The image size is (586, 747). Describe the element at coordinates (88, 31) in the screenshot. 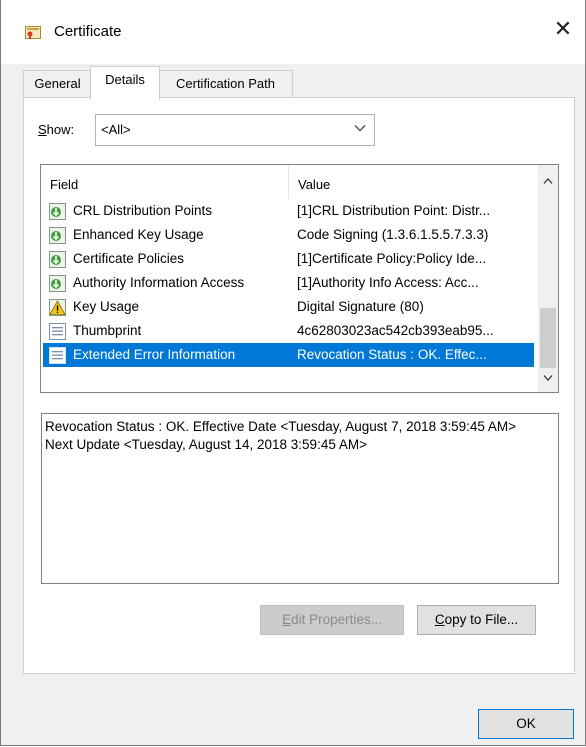

I see `window-title: Certificate` at that location.